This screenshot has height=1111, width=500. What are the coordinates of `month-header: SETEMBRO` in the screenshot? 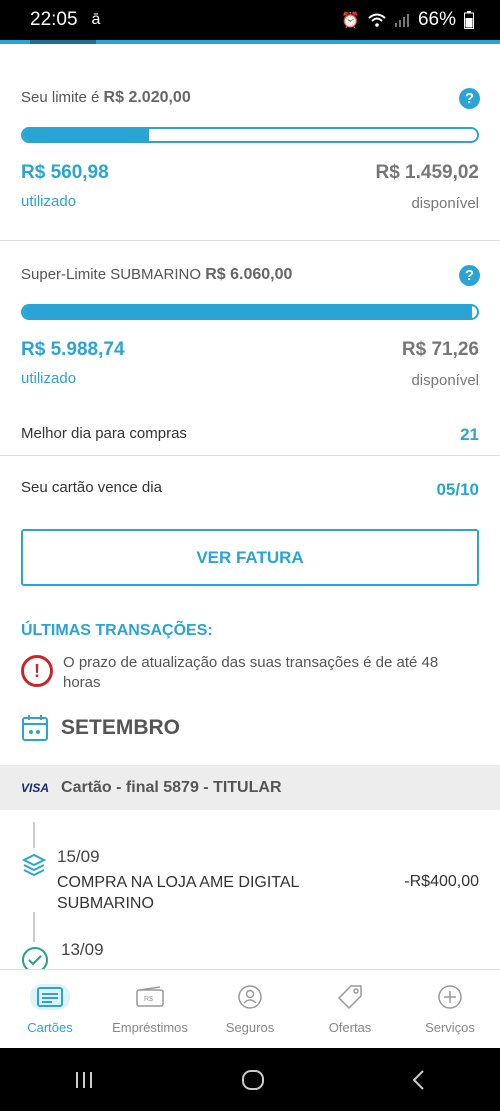 It's located at (100, 728).